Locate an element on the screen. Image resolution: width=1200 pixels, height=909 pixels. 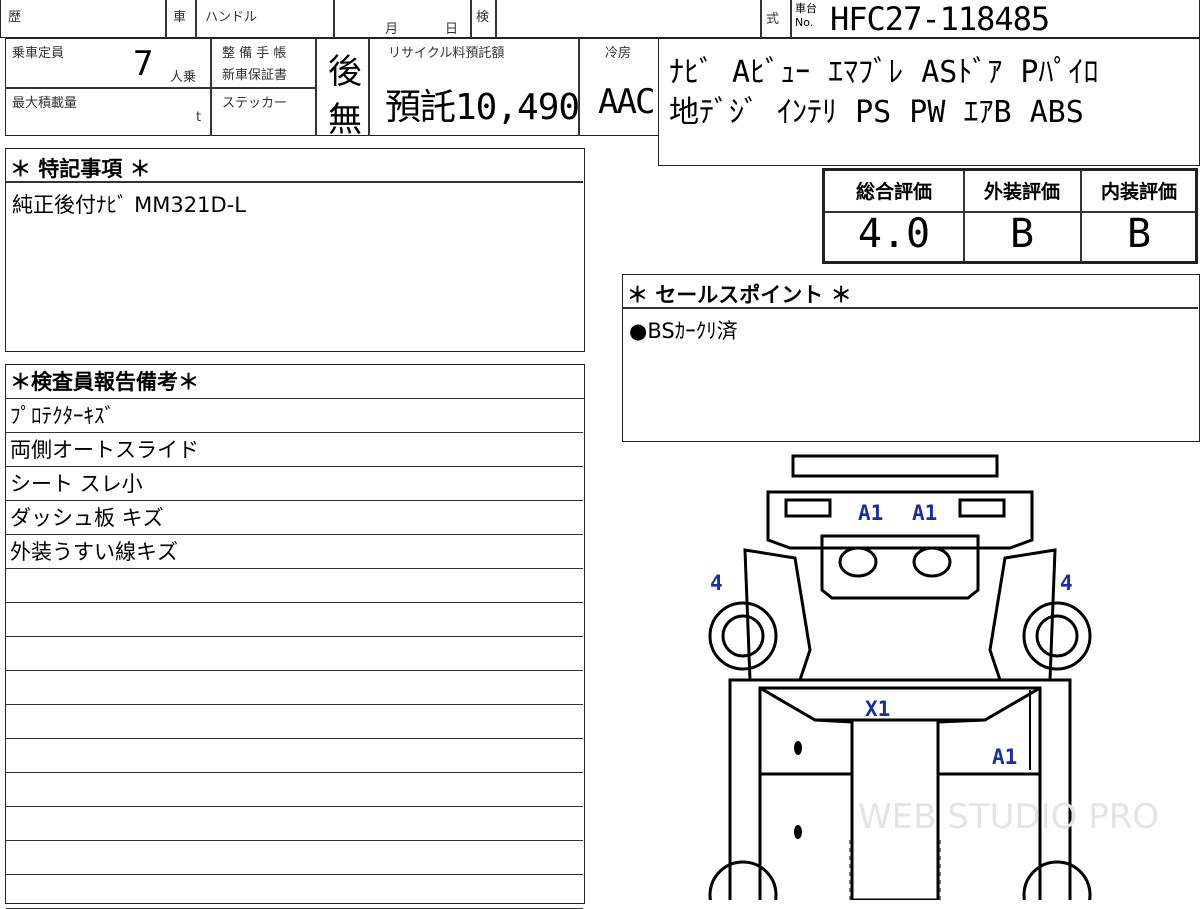
ratings-box: 総合評価 外装評価 内装評価 4.0 B B is located at coordinates (1010, 216).